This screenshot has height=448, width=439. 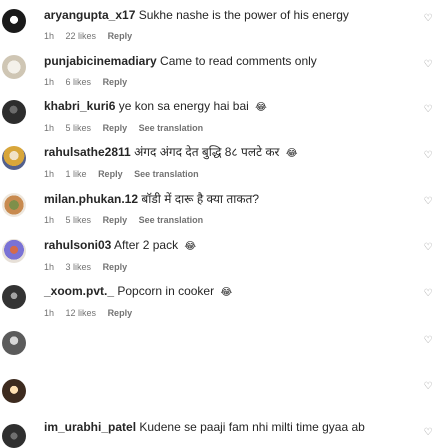 What do you see at coordinates (79, 82) in the screenshot?
I see `comment-likes: 6 likes` at bounding box center [79, 82].